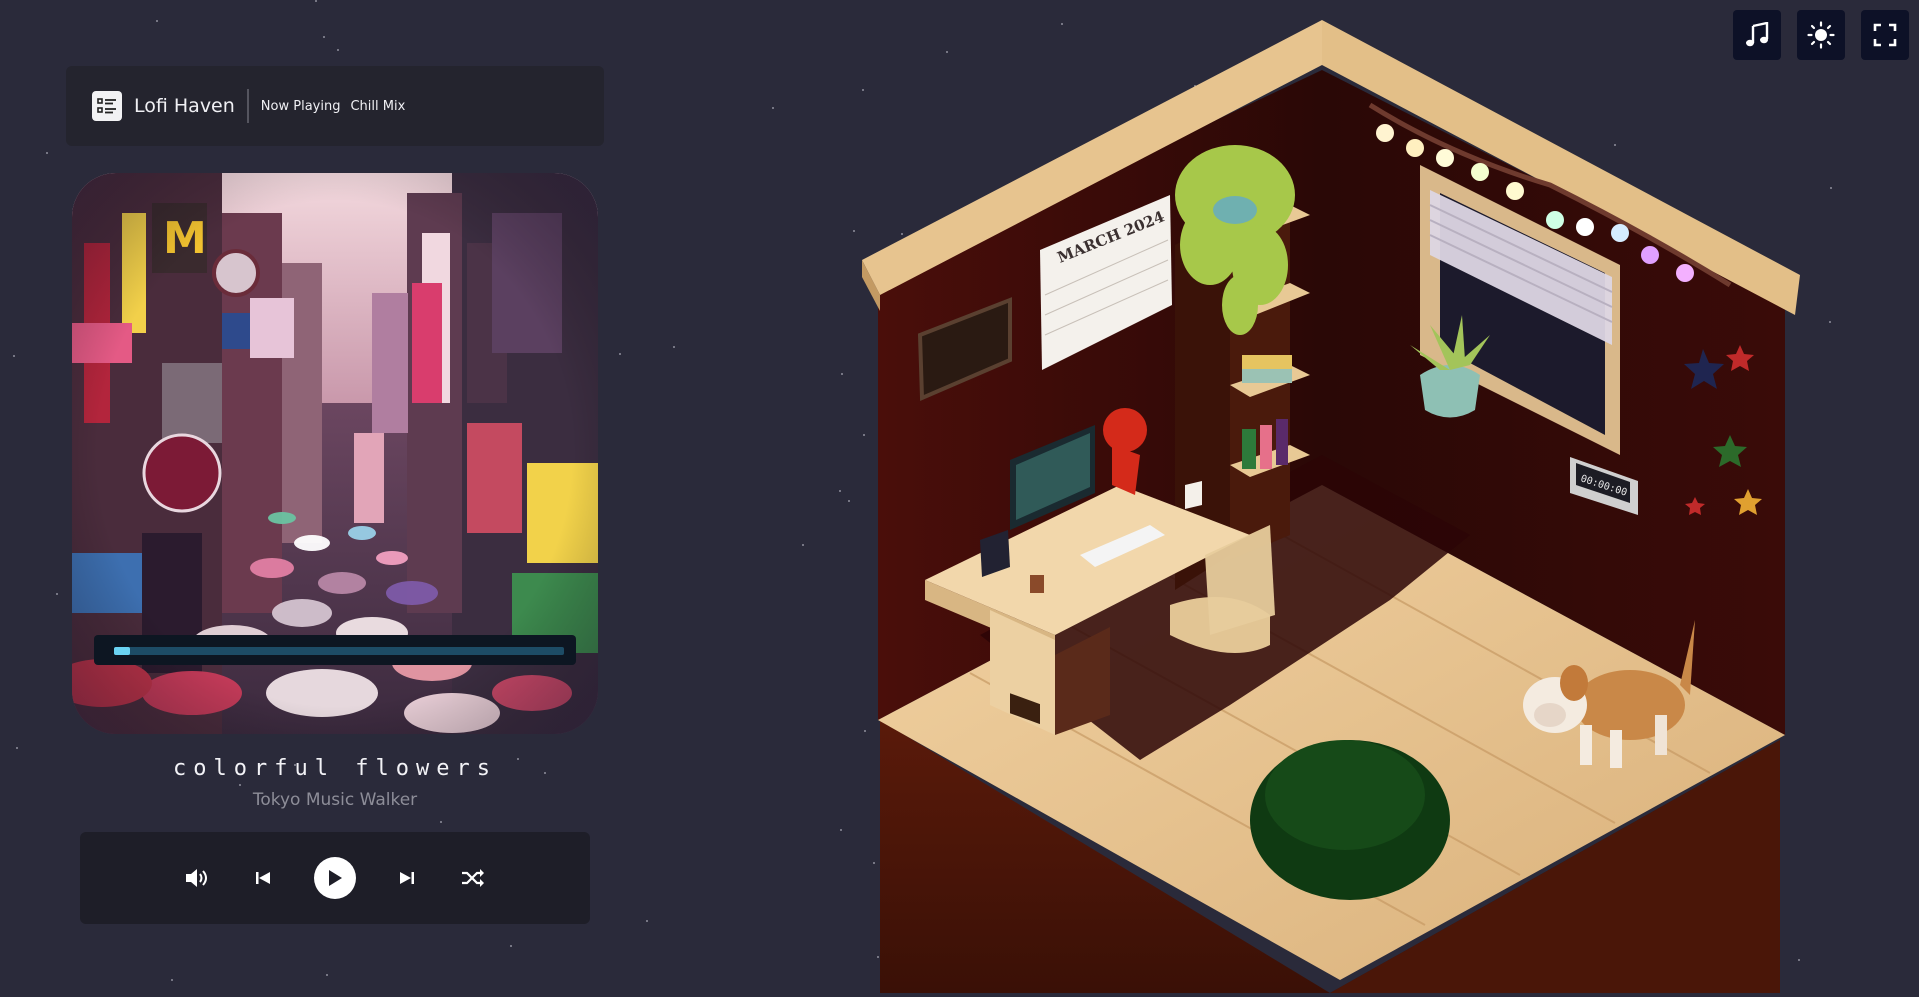 This screenshot has height=997, width=1919. Describe the element at coordinates (335, 768) in the screenshot. I see `track-title: colorful flowers` at that location.